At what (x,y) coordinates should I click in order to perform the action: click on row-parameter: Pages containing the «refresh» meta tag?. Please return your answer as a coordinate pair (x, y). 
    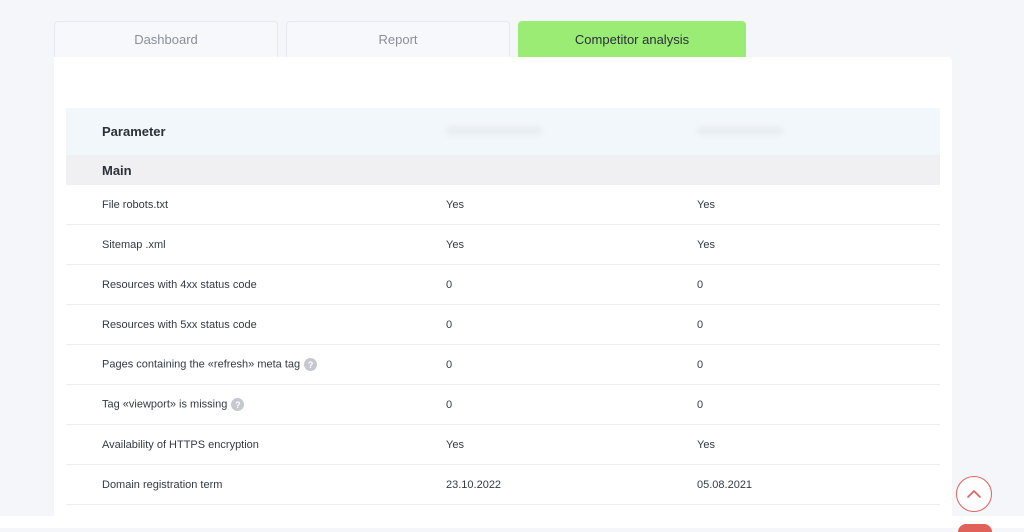
    Looking at the image, I should click on (239, 364).